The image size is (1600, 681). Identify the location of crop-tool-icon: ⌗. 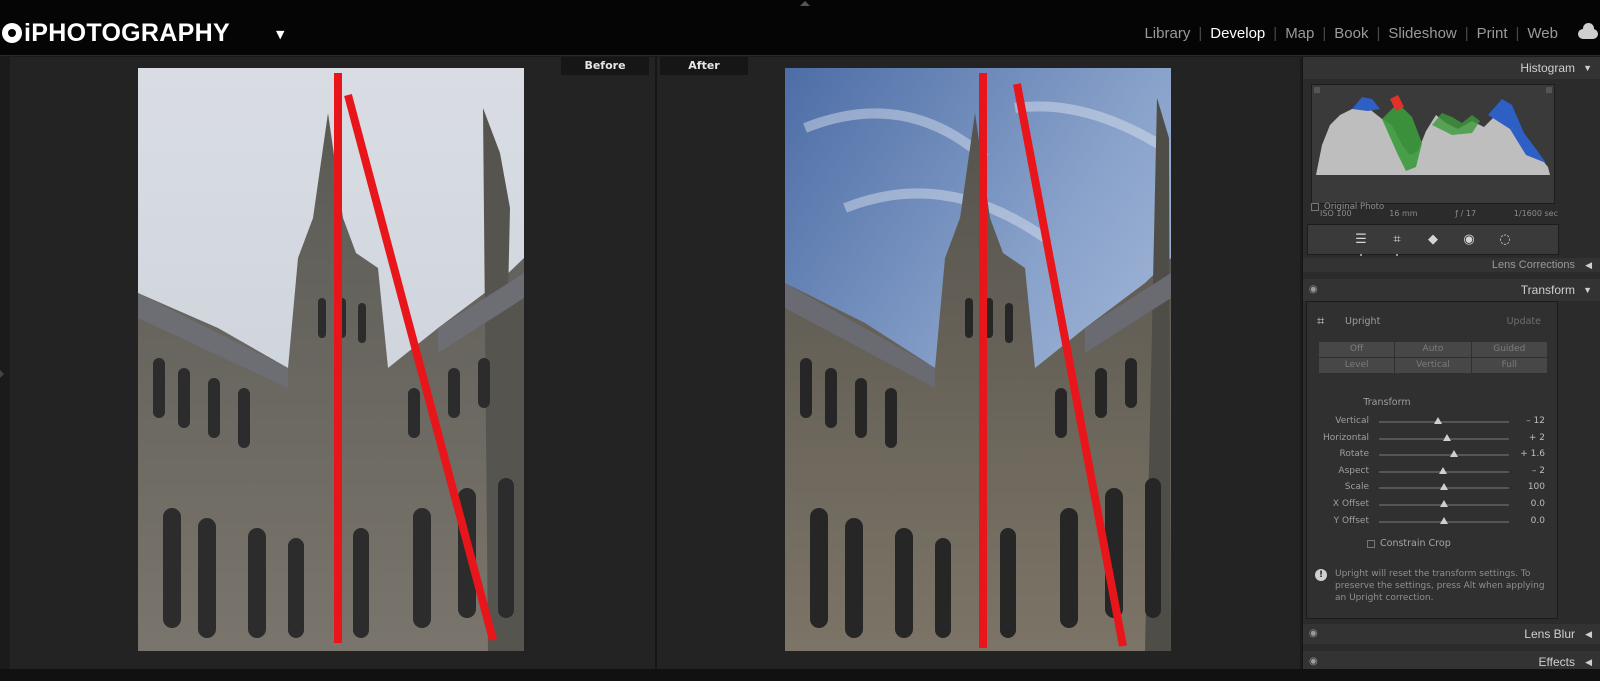
(1397, 243).